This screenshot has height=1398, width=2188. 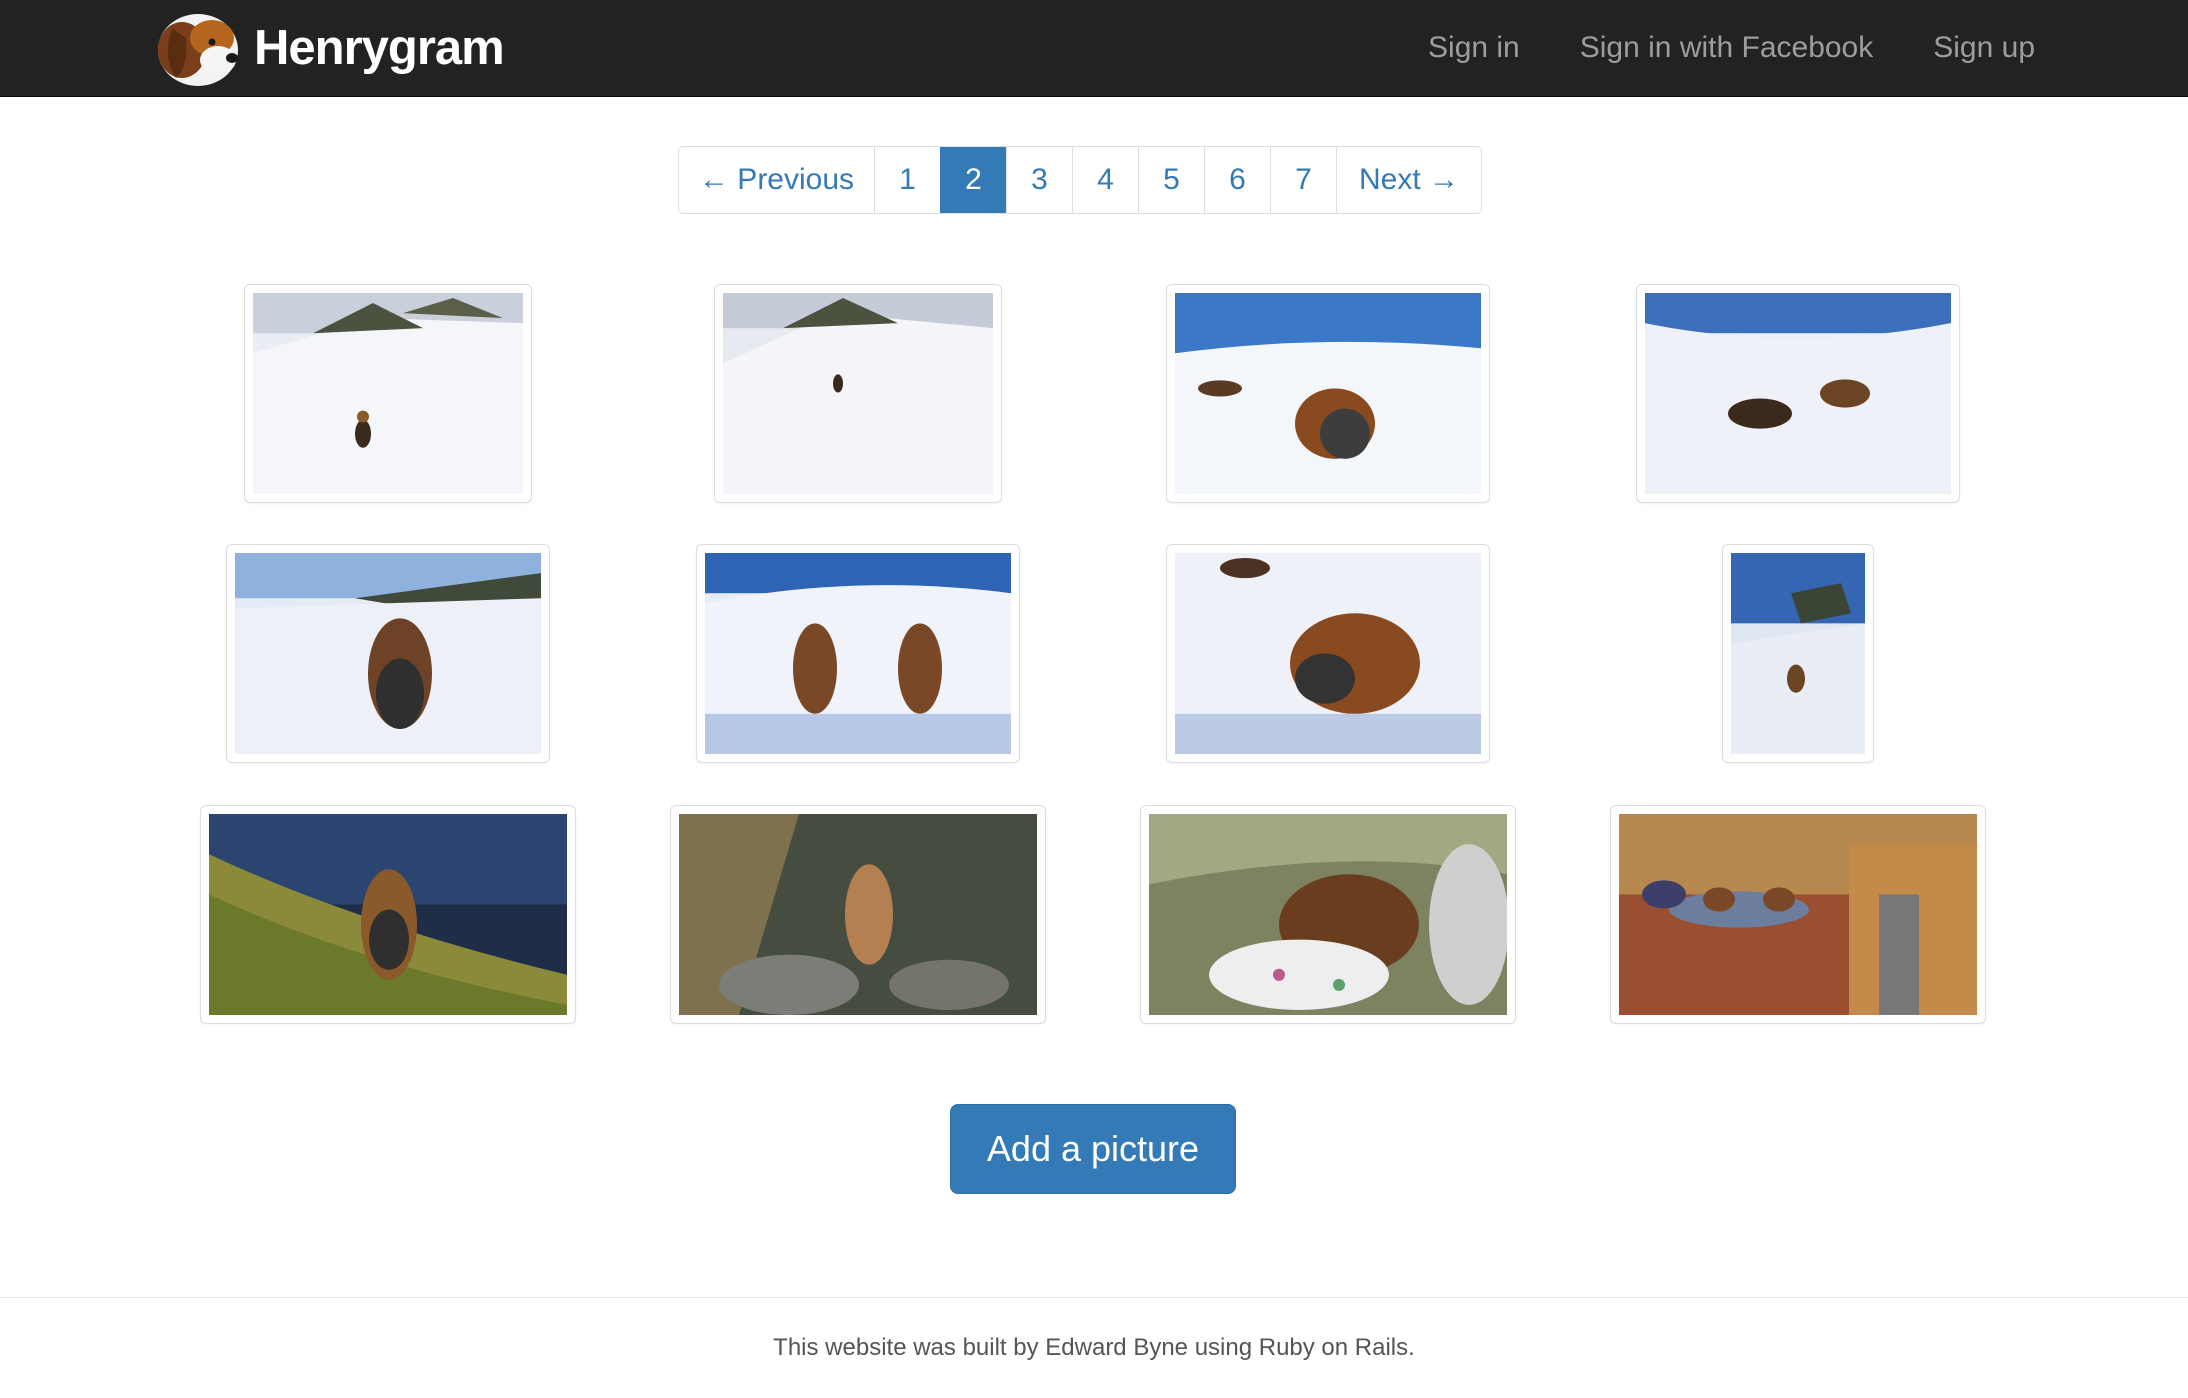 I want to click on photo-beagle-sitting-snow-road, so click(x=388, y=653).